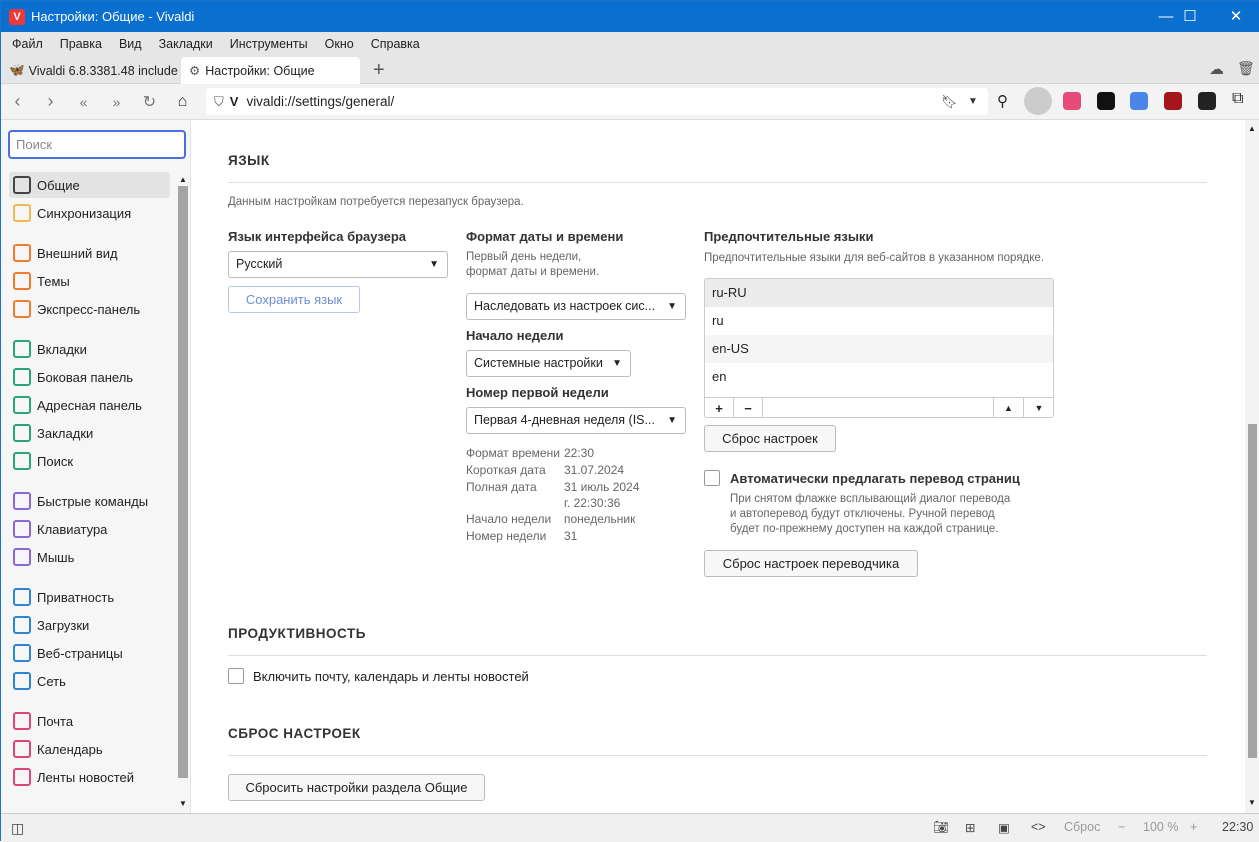 The image size is (1259, 842). I want to click on sidebar-item: Закладки, so click(89, 433).